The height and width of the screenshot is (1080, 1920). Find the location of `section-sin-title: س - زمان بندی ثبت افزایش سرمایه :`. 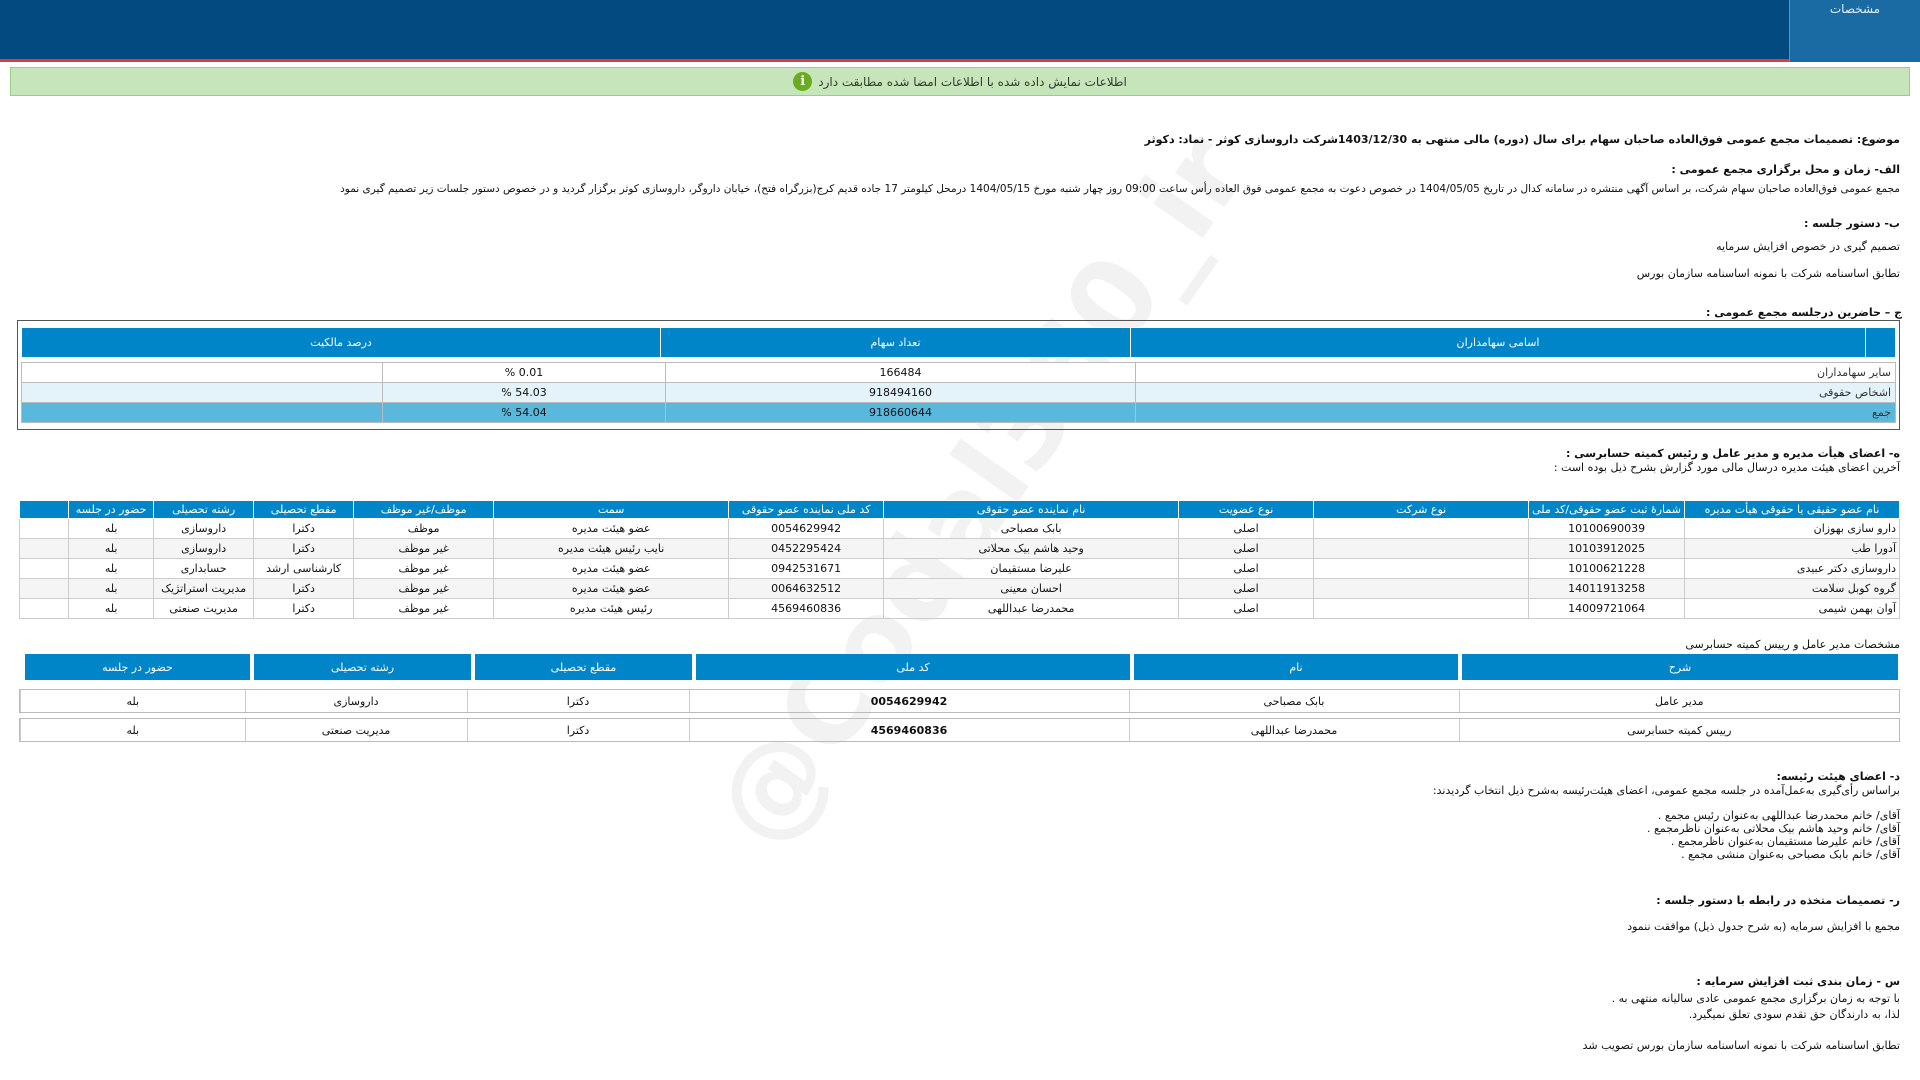

section-sin-title: س - زمان بندی ثبت افزایش سرمایه : is located at coordinates (1798, 981).